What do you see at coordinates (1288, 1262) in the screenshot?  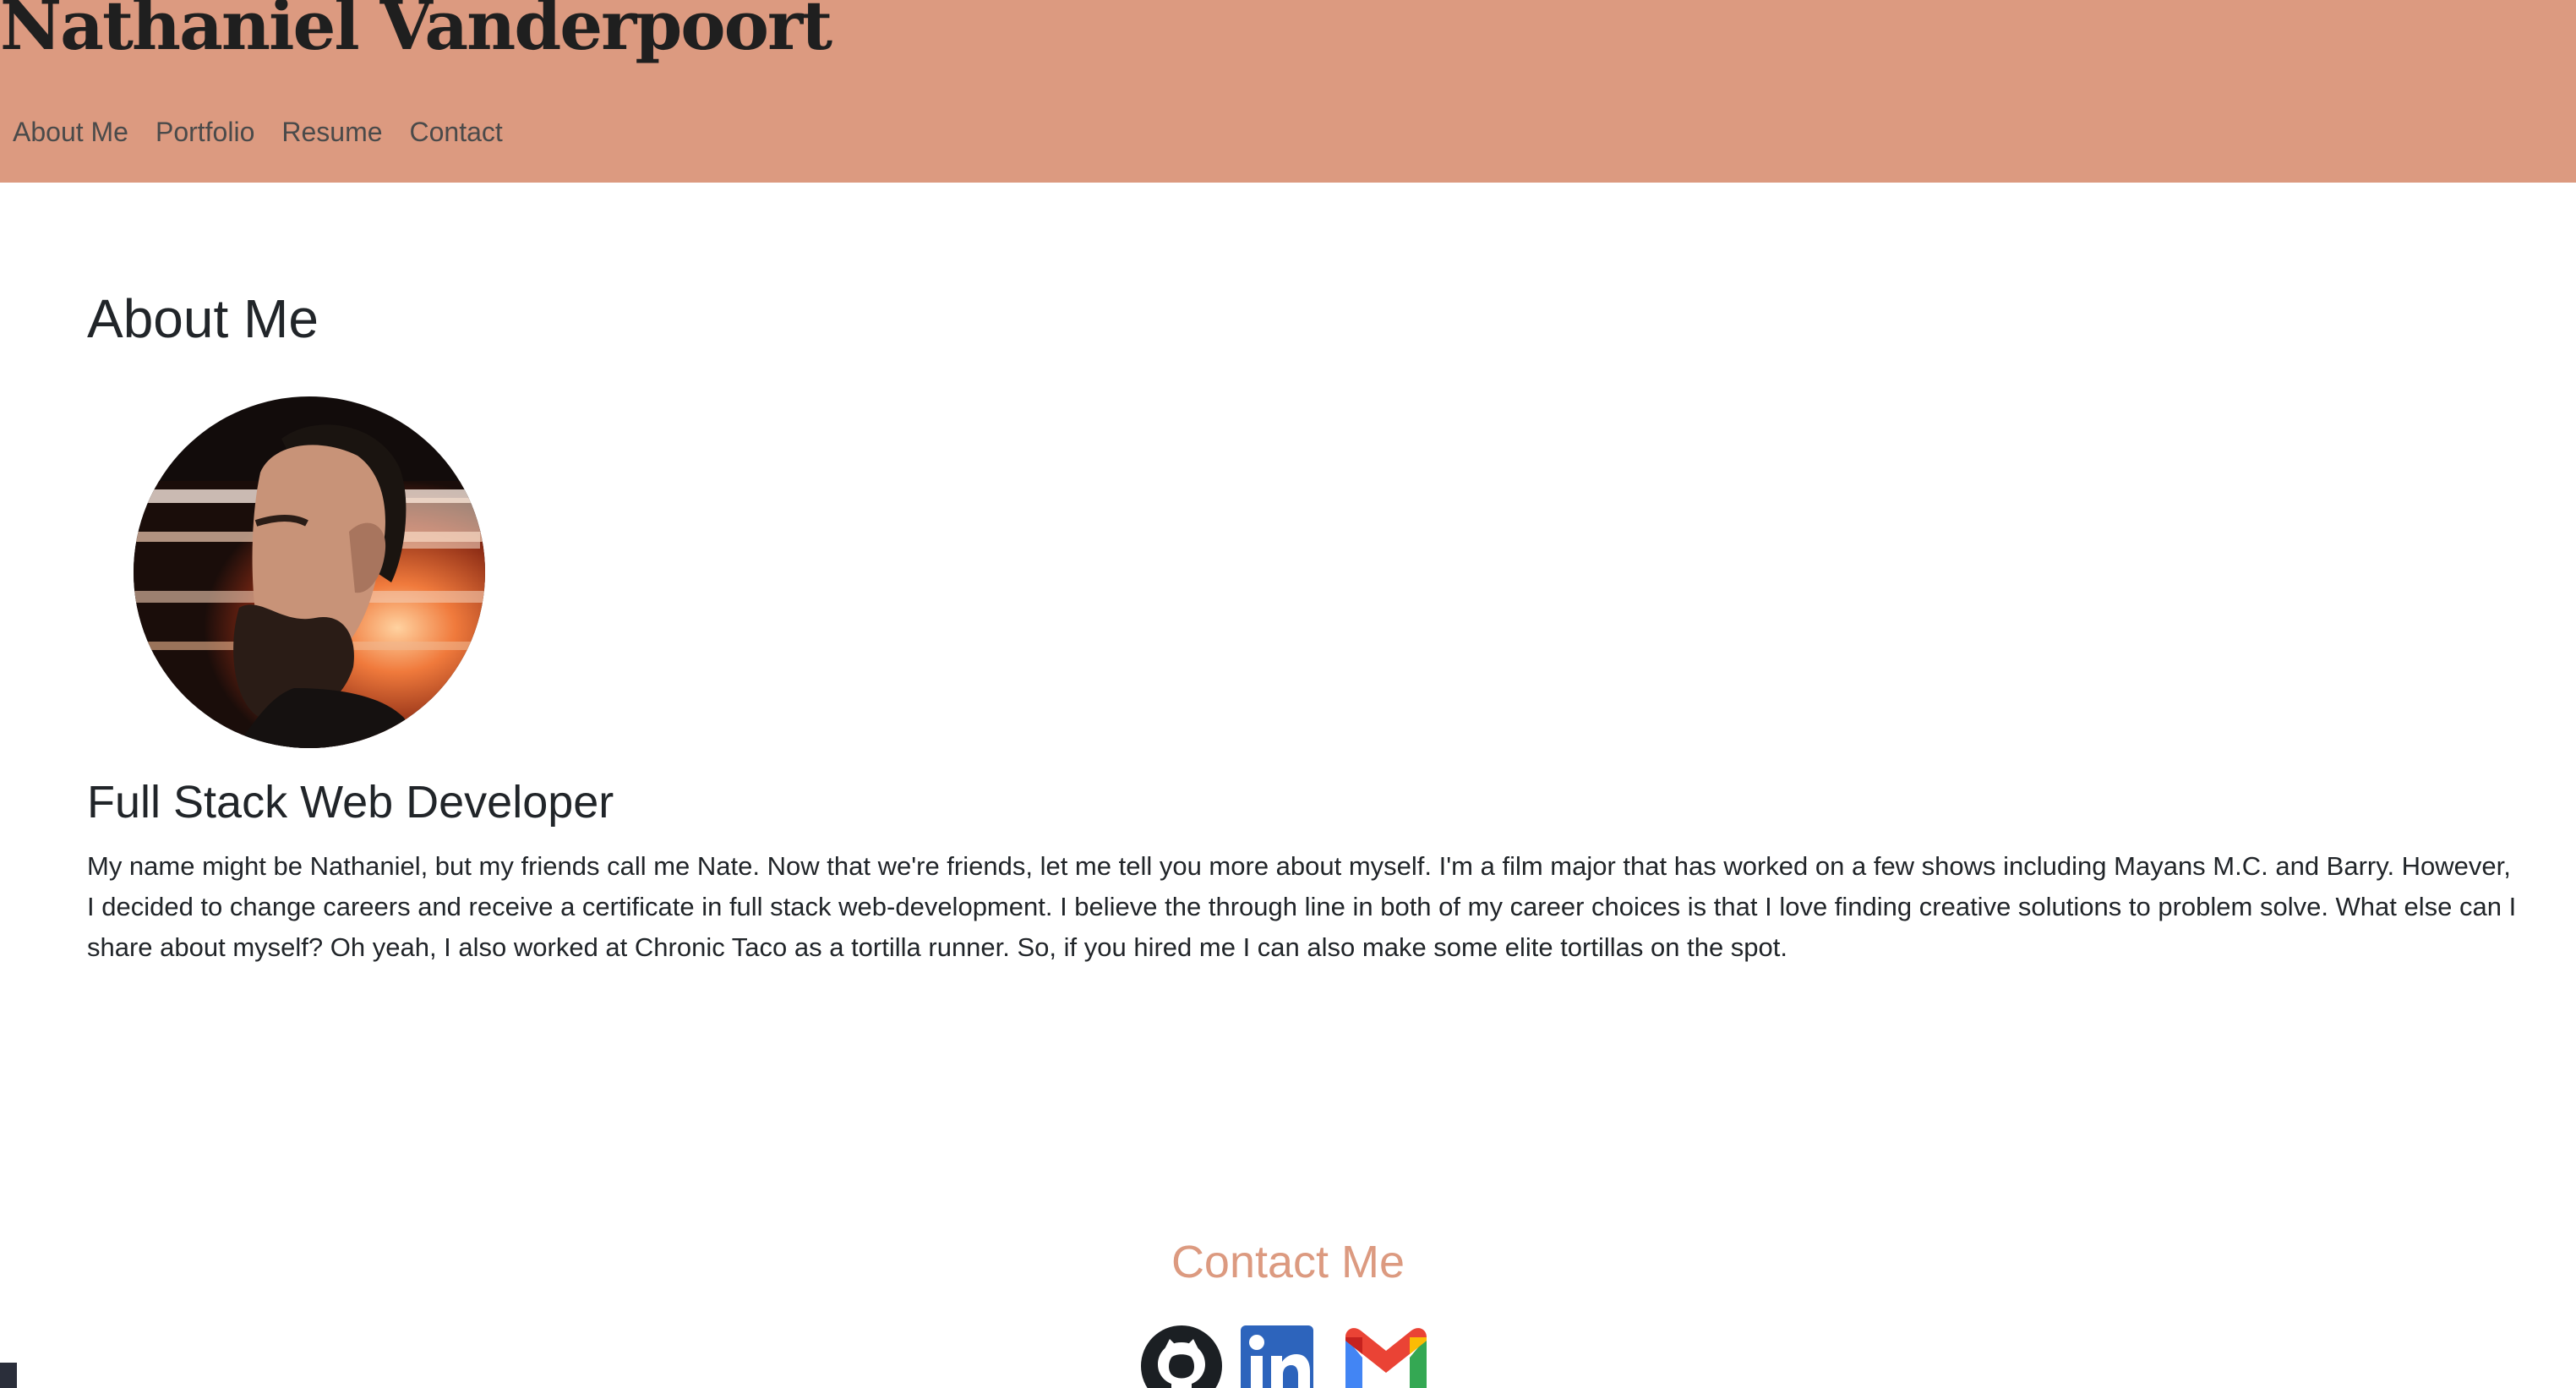 I see `contact-heading: Contact Me` at bounding box center [1288, 1262].